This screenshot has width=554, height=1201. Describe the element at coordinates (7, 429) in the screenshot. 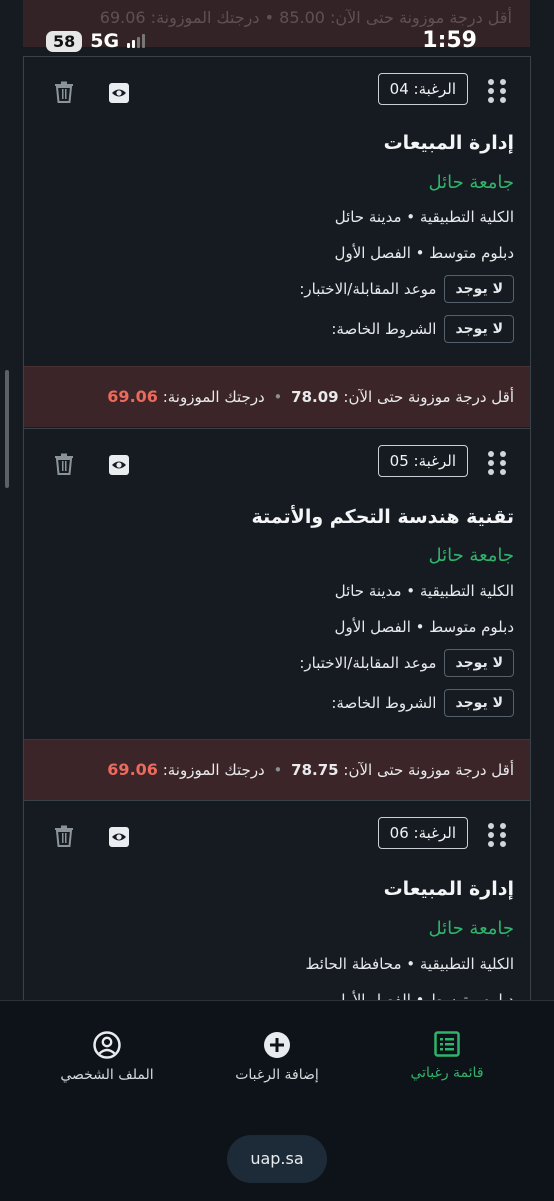

I see `scrollbar` at that location.